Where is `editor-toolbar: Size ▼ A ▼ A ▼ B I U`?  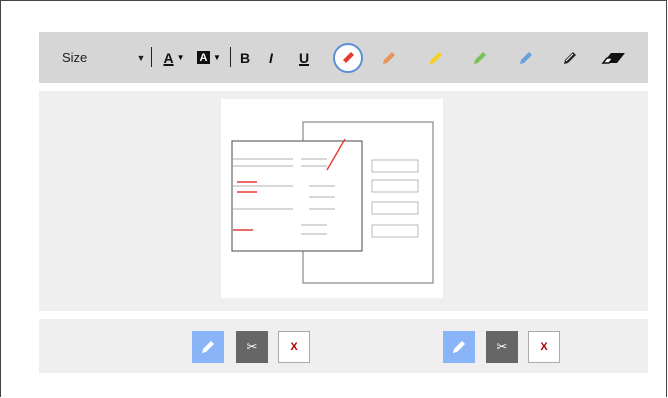 editor-toolbar: Size ▼ A ▼ A ▼ B I U is located at coordinates (343, 57).